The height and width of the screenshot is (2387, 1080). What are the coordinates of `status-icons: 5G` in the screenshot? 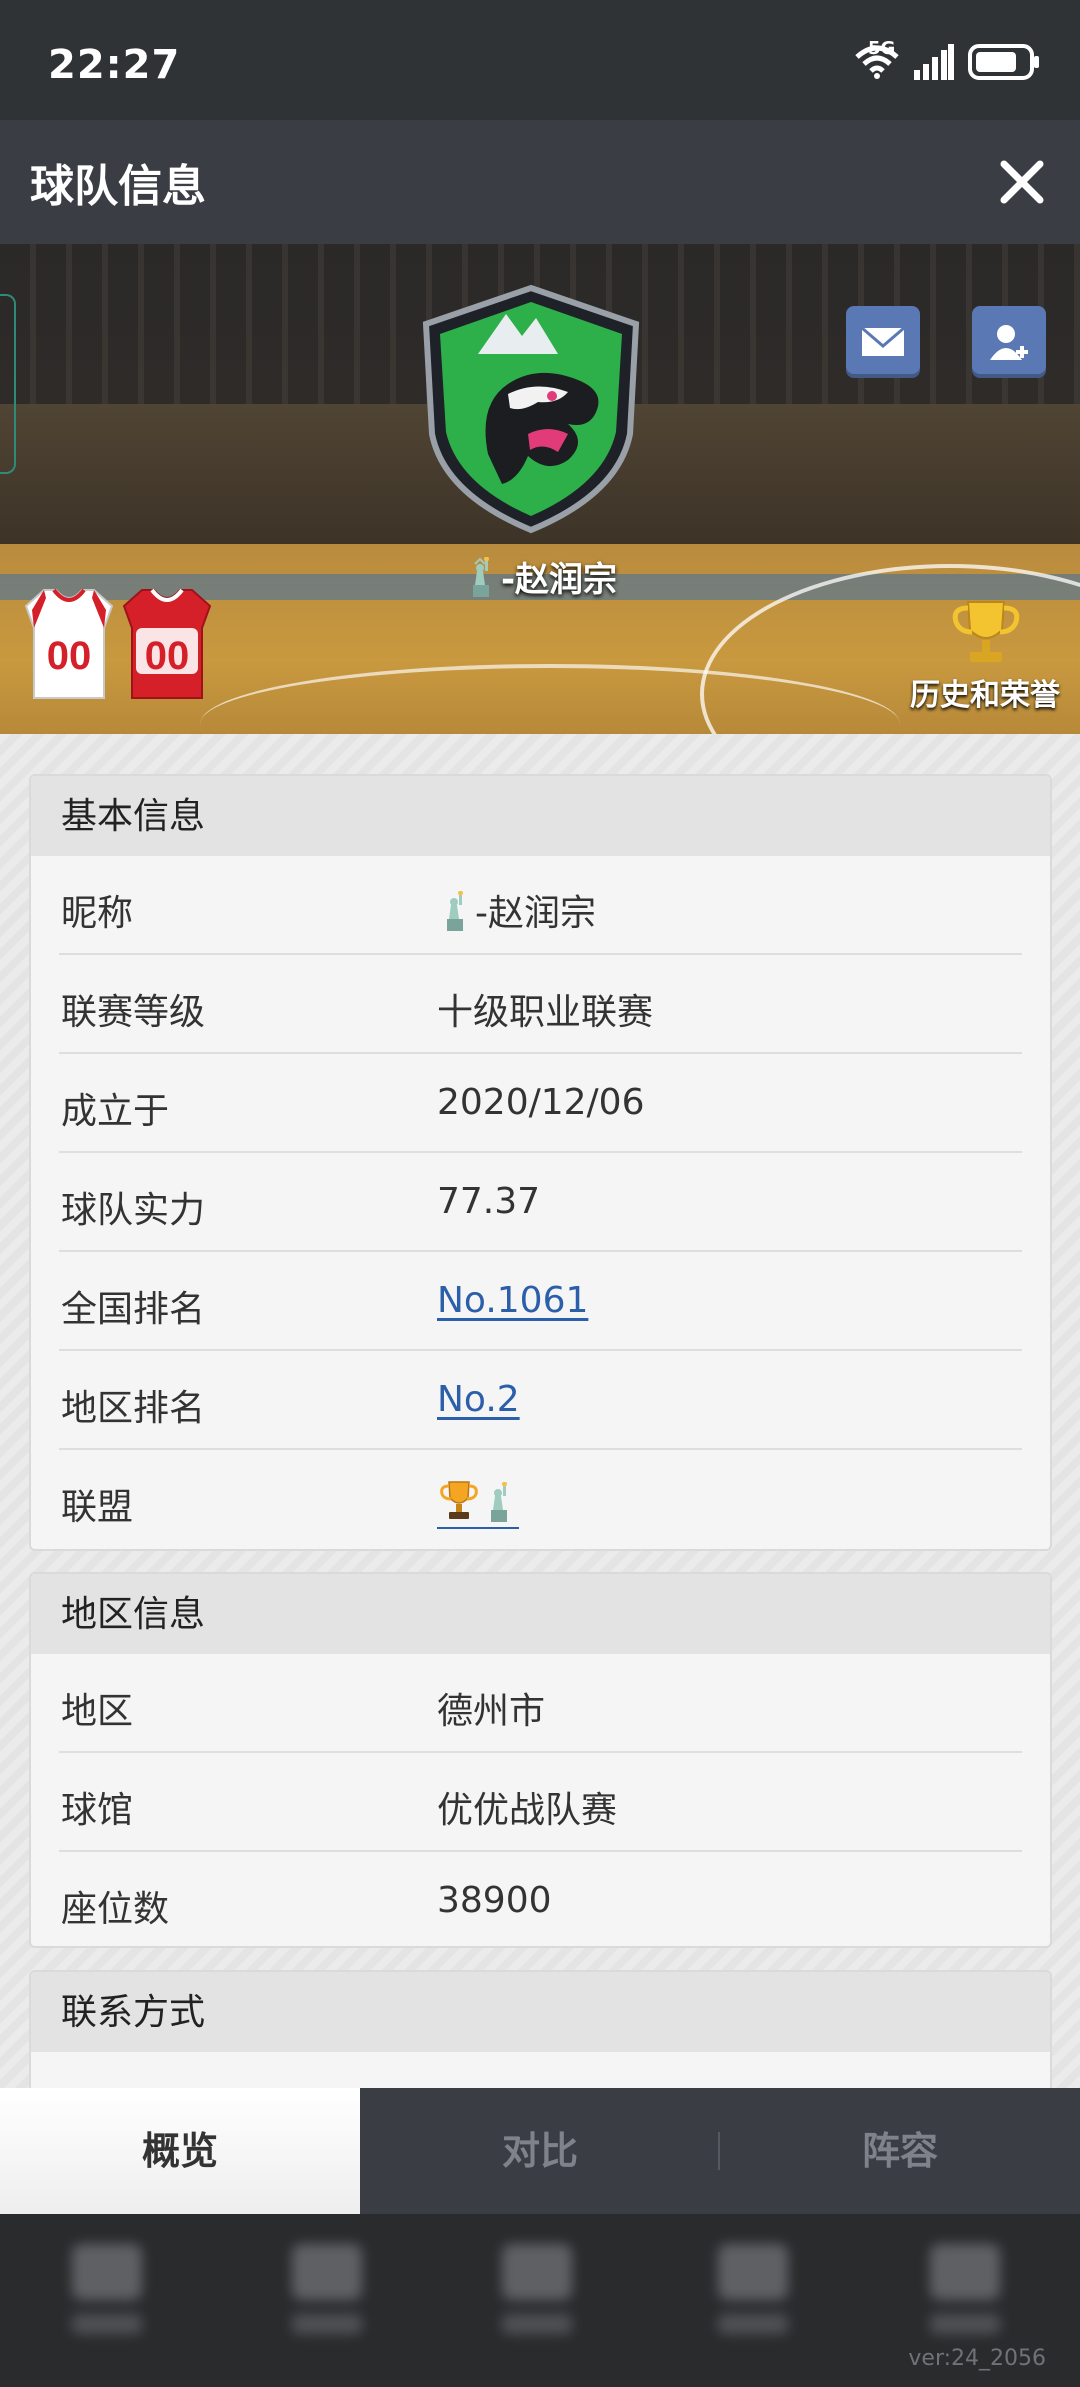 It's located at (947, 59).